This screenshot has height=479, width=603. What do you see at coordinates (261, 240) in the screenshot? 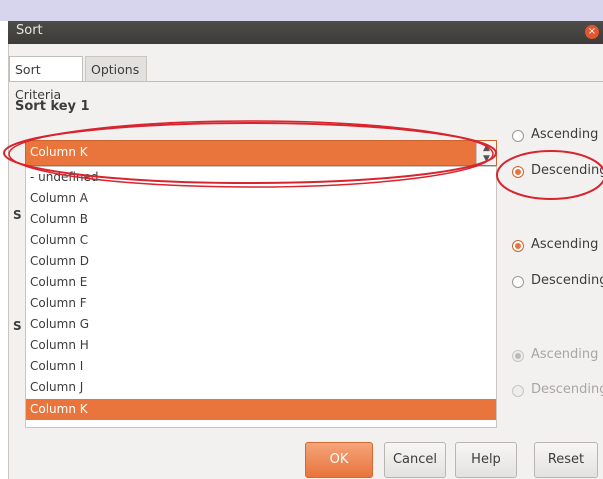
I see `list-item: Column C` at bounding box center [261, 240].